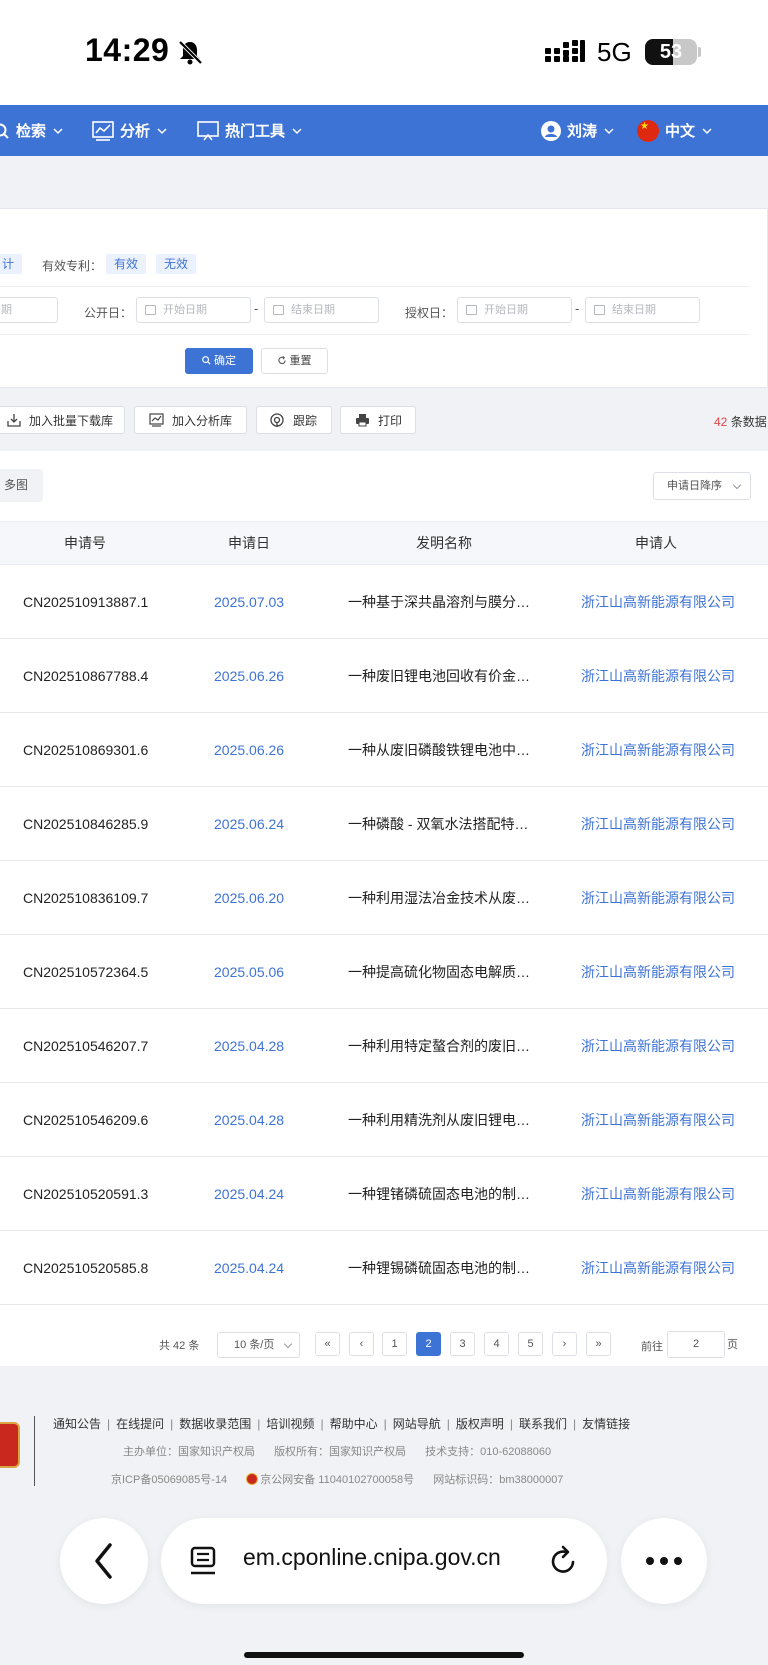 Image resolution: width=768 pixels, height=1665 pixels. What do you see at coordinates (85, 824) in the screenshot?
I see `app-number: CN202510846285.9` at bounding box center [85, 824].